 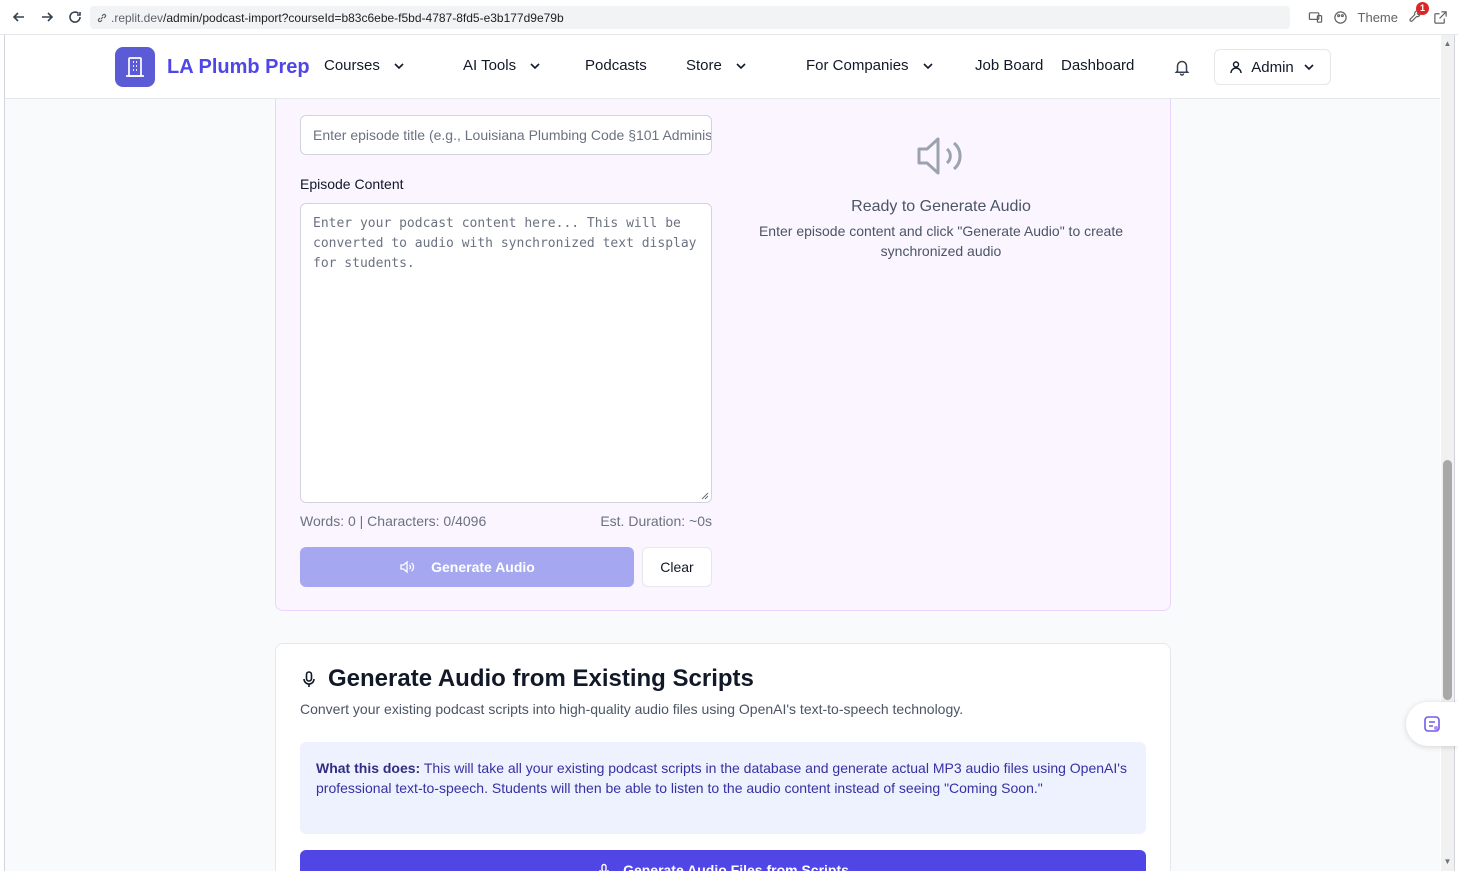 I want to click on section-title: Generate Audio from Existing Scripts, so click(x=527, y=679).